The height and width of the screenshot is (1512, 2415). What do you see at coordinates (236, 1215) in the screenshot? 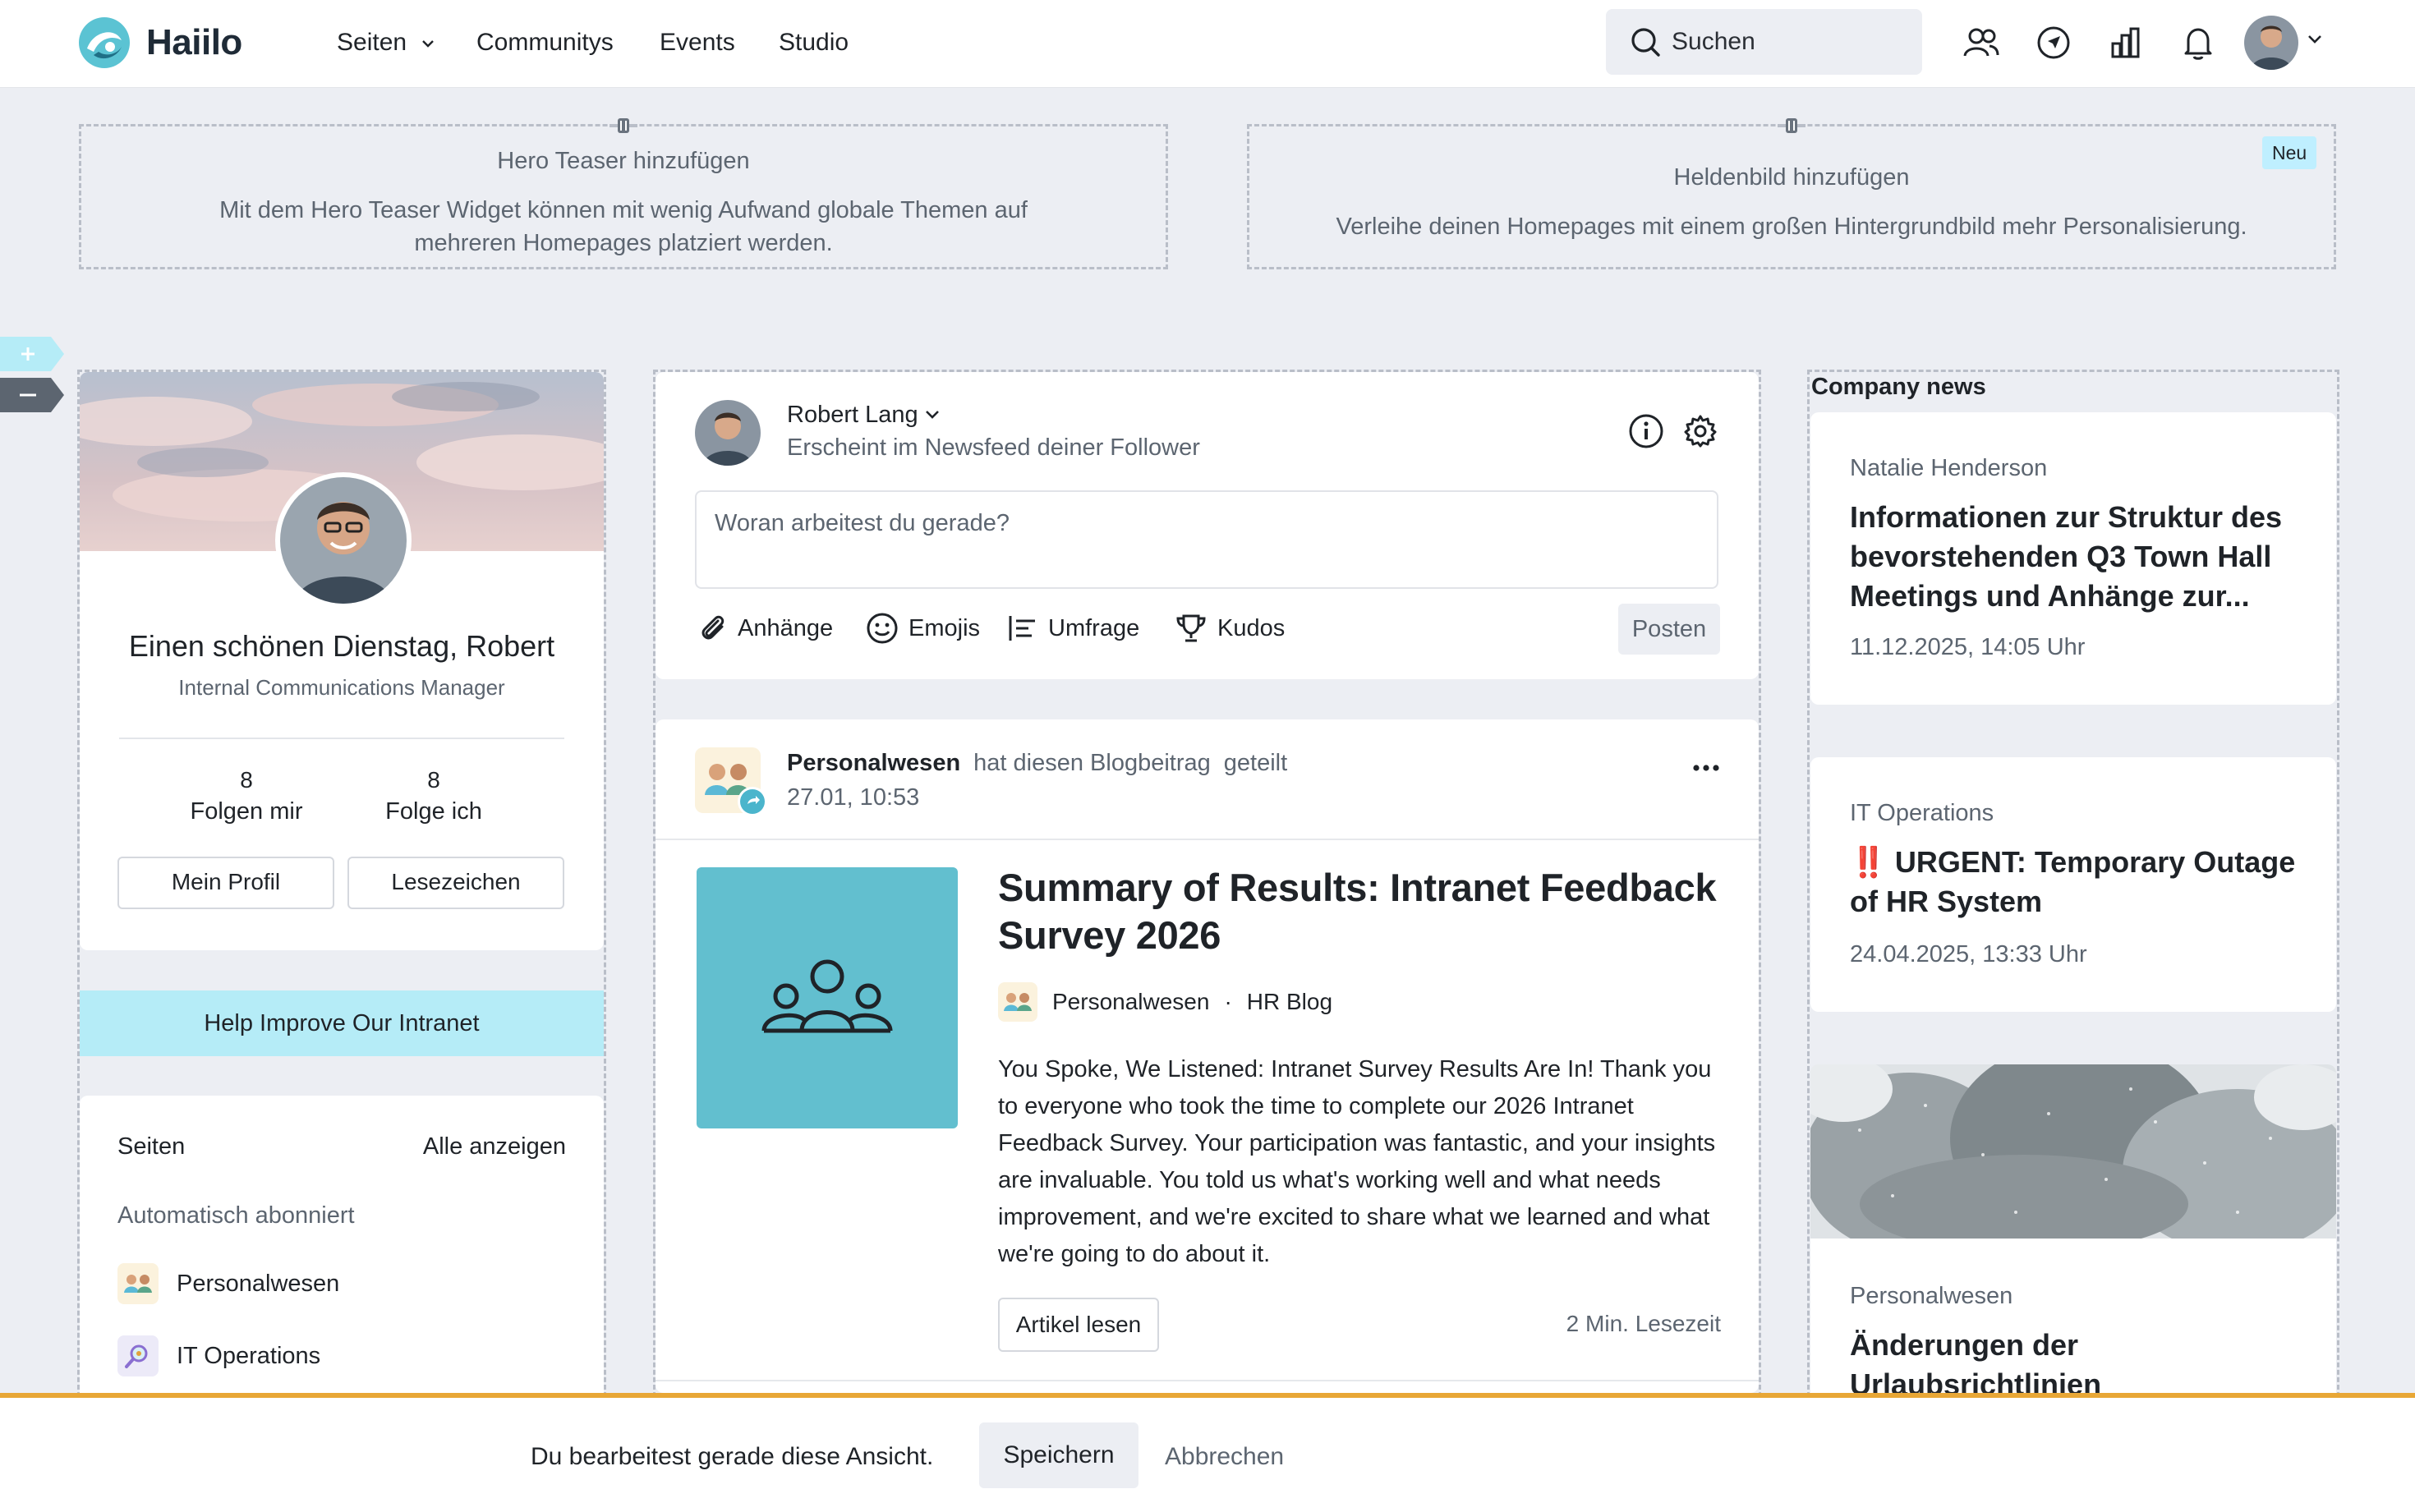
I see `auto-subscribed-label: Automatisch abonniert` at bounding box center [236, 1215].